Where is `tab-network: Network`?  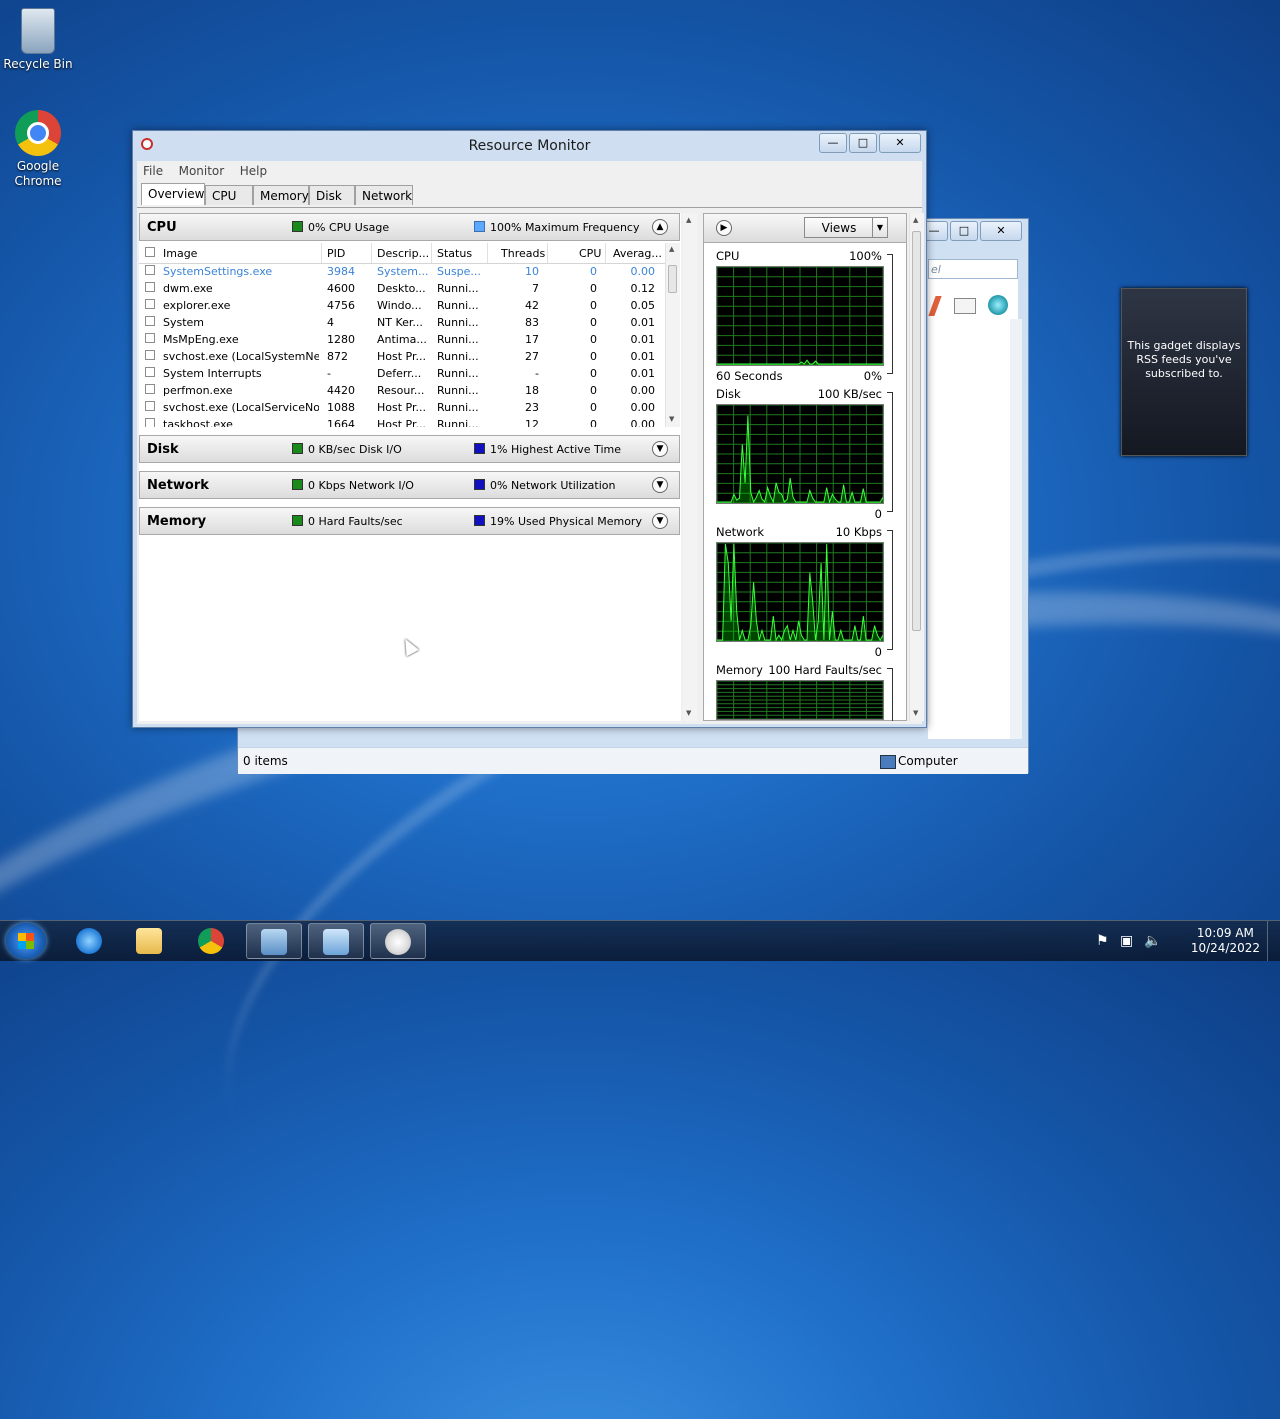 tab-network: Network is located at coordinates (384, 195).